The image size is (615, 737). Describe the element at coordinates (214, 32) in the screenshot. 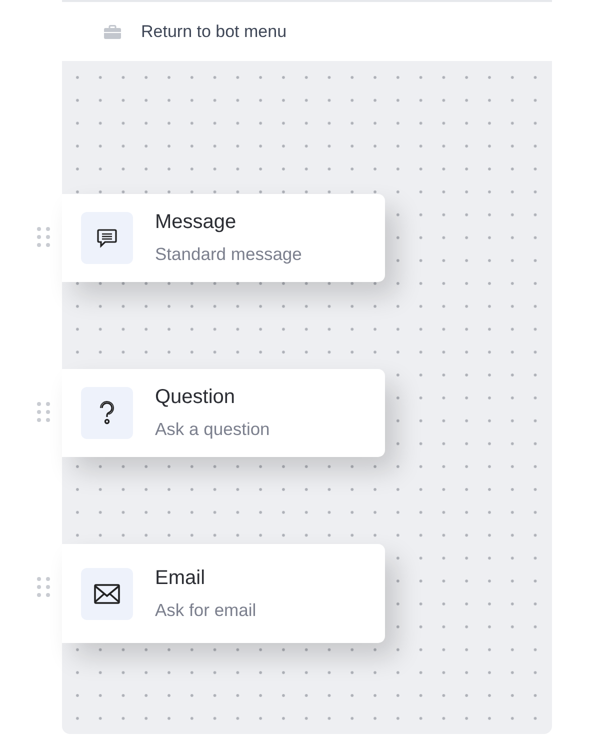

I see `return-to-menu-link: Return to bot menu` at that location.